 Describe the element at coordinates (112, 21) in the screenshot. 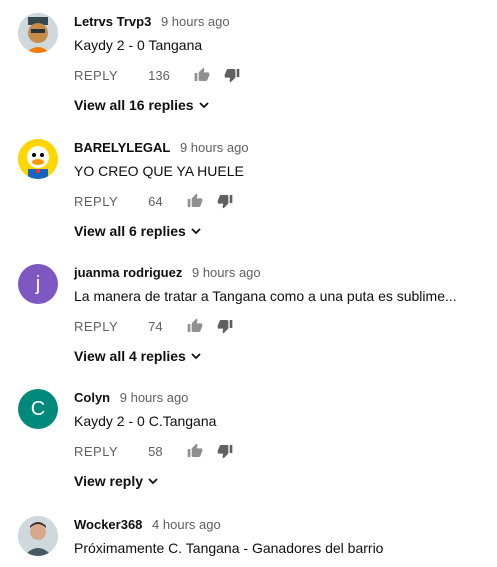

I see `comment-author: Letrvs Trvp3` at that location.